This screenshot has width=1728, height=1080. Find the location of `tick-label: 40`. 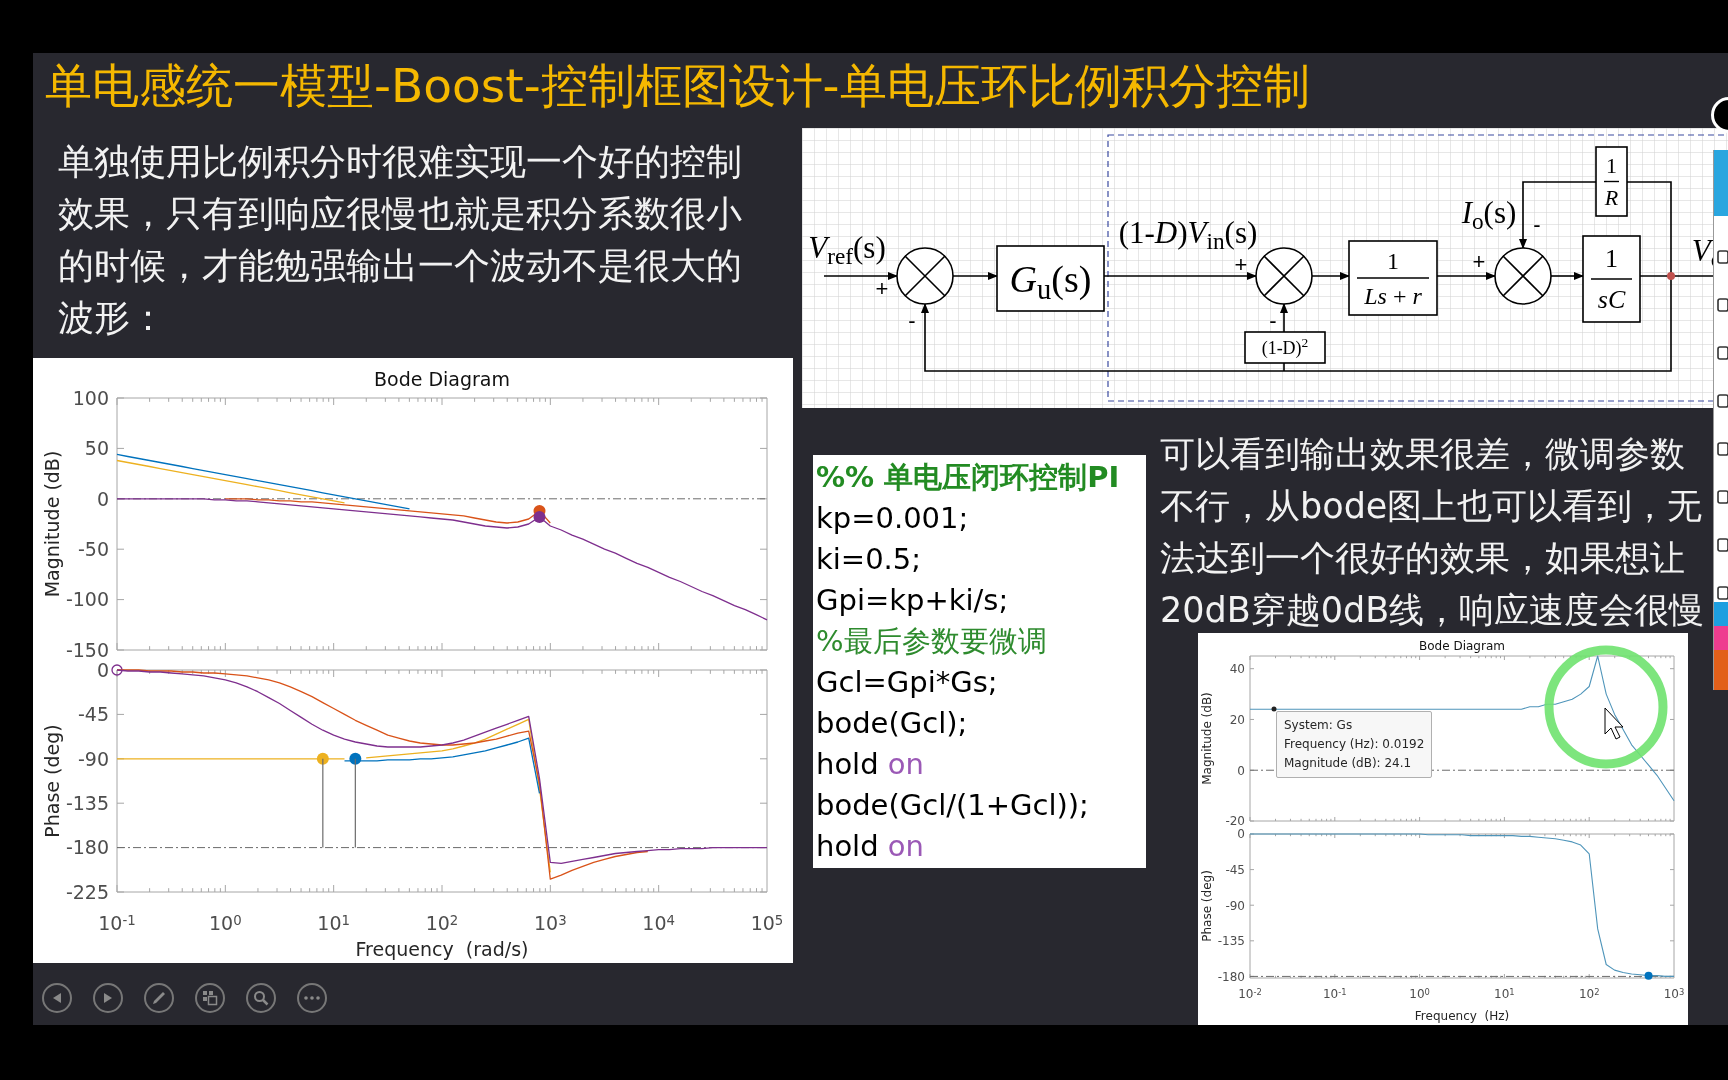

tick-label: 40 is located at coordinates (1237, 669).